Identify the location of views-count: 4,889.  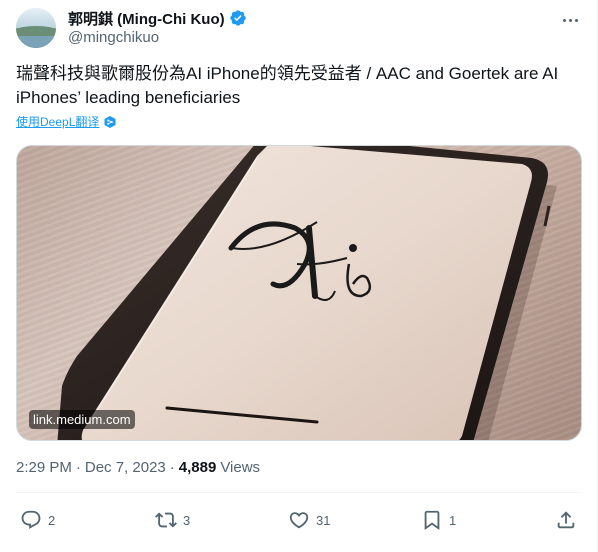
(197, 467).